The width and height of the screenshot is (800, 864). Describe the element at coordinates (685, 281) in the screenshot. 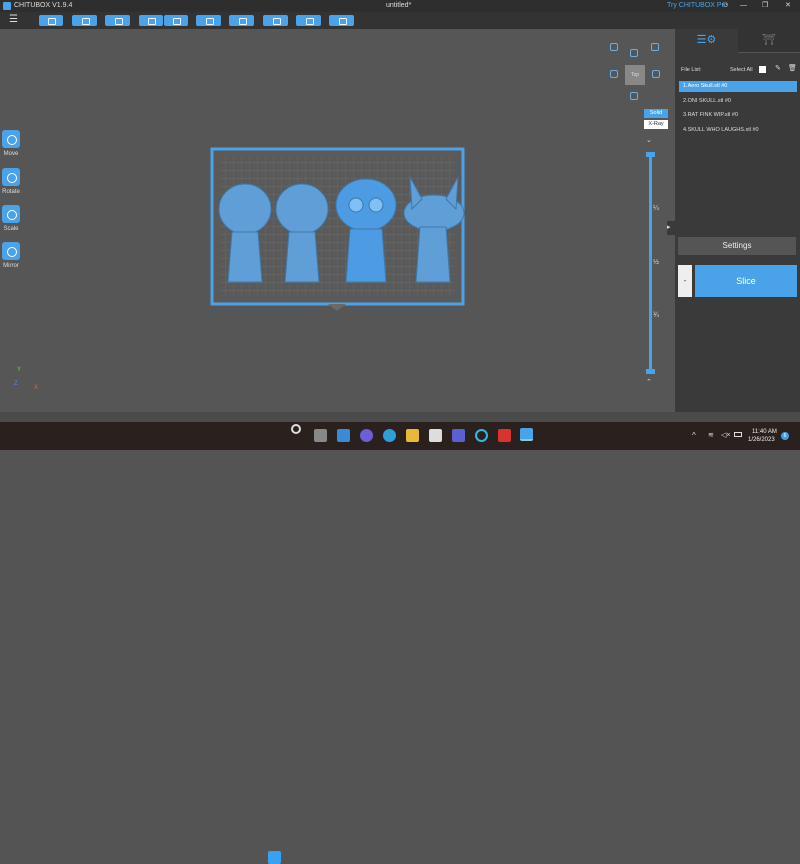

I see `minus-button: -` at that location.